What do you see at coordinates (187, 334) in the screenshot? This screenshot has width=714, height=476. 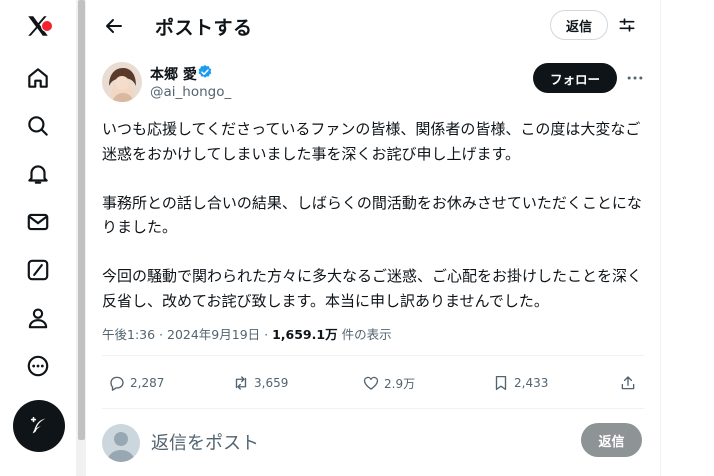 I see `tweet-timestamp: 午後1:36 · 2024年9月19日 ·` at bounding box center [187, 334].